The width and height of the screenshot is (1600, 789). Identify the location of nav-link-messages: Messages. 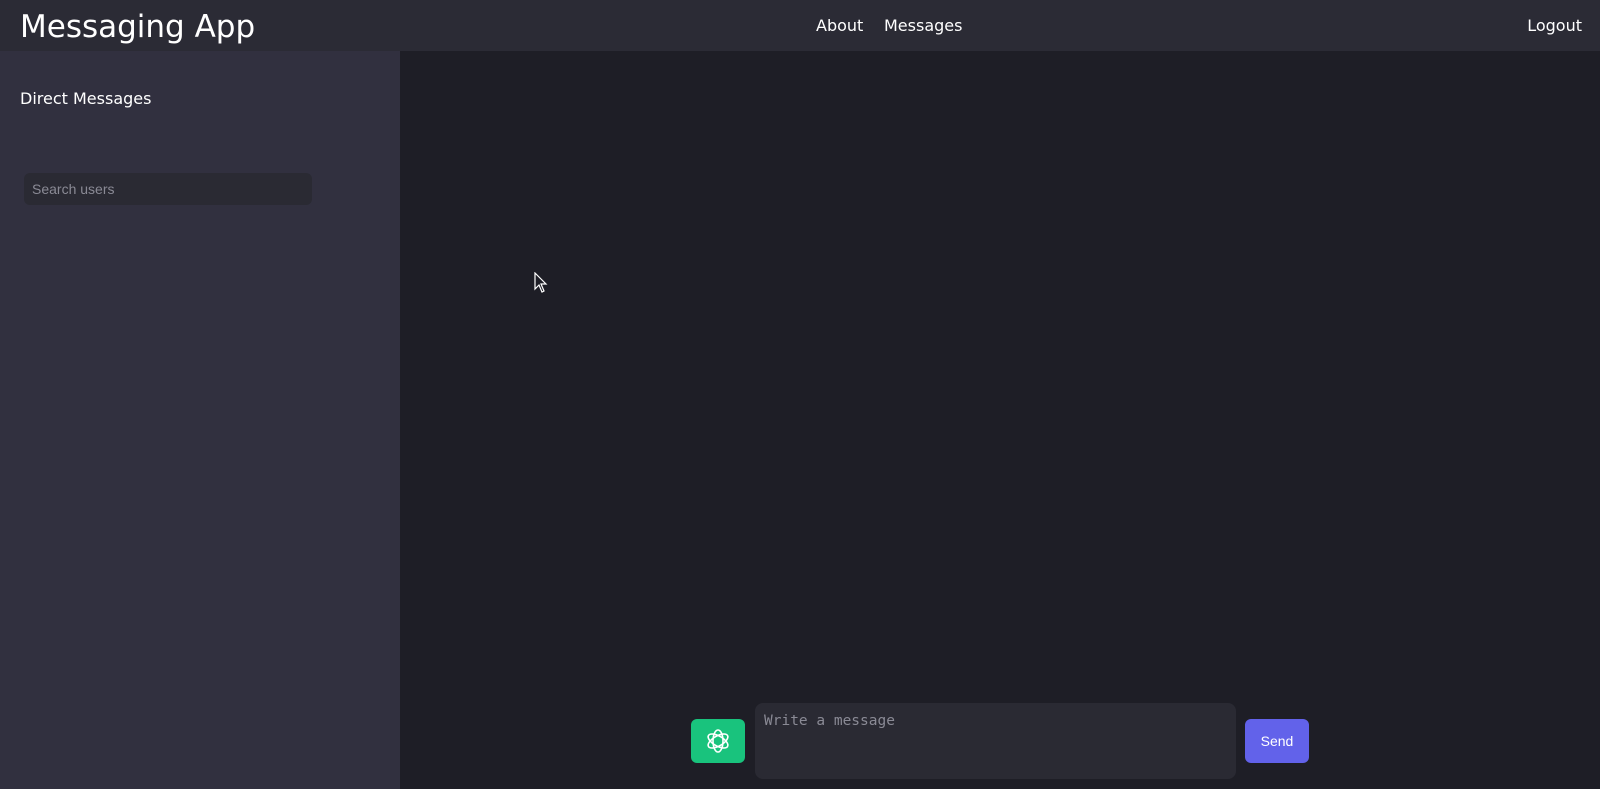
(923, 26).